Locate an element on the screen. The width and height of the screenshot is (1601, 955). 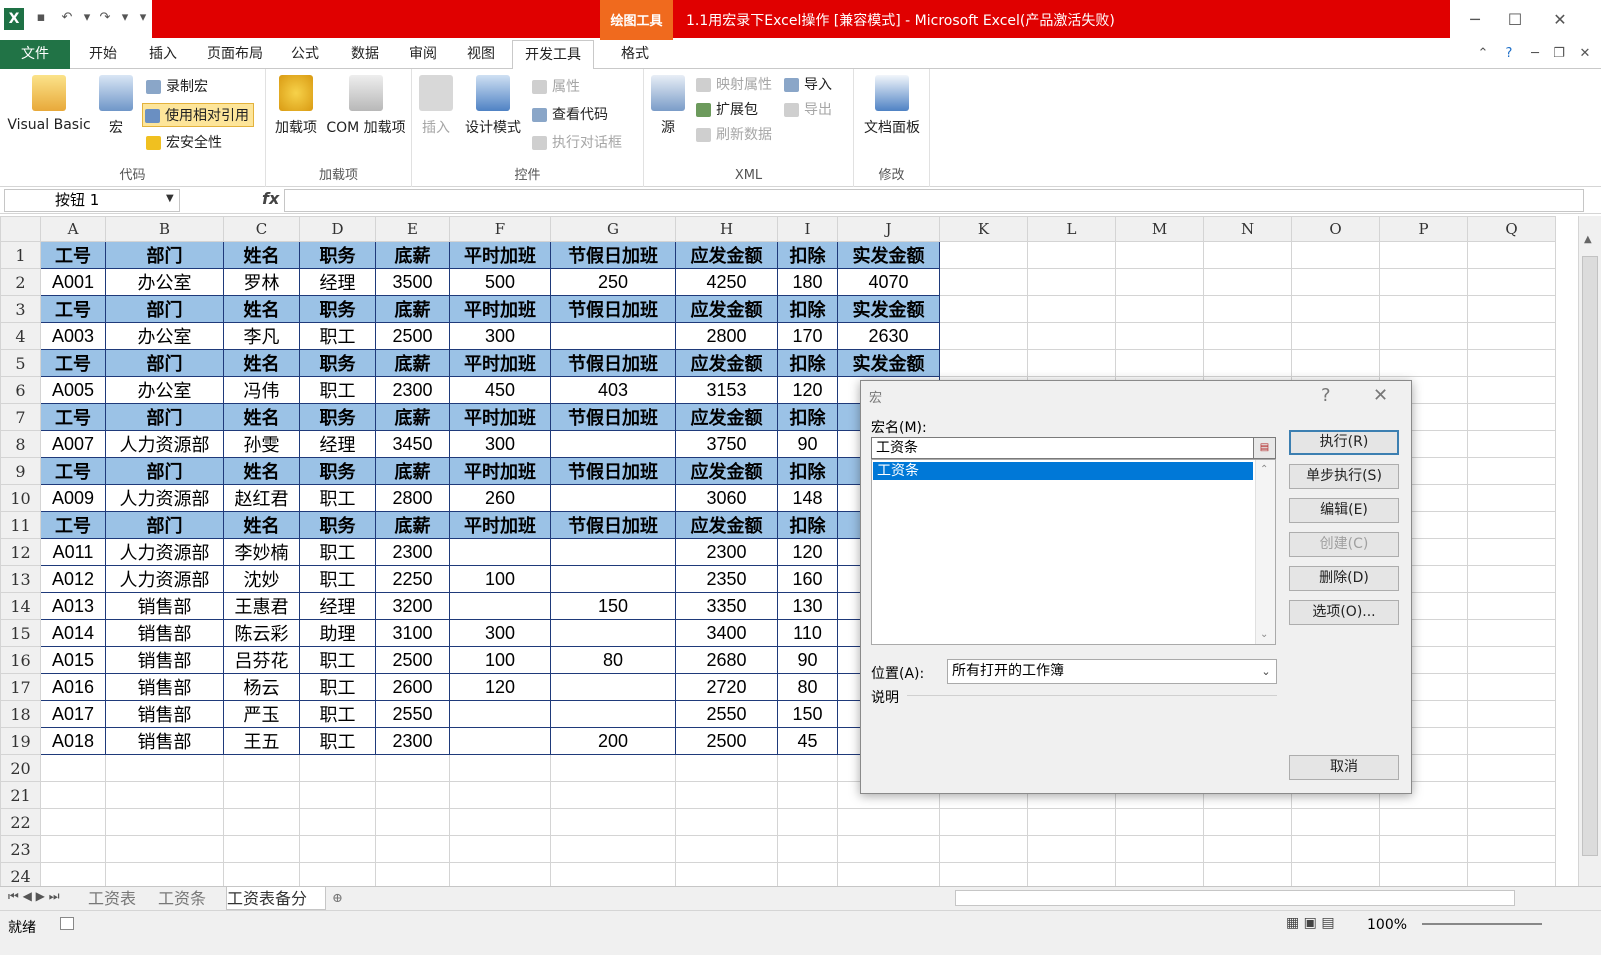
cell: 吕芬花 is located at coordinates (261, 660).